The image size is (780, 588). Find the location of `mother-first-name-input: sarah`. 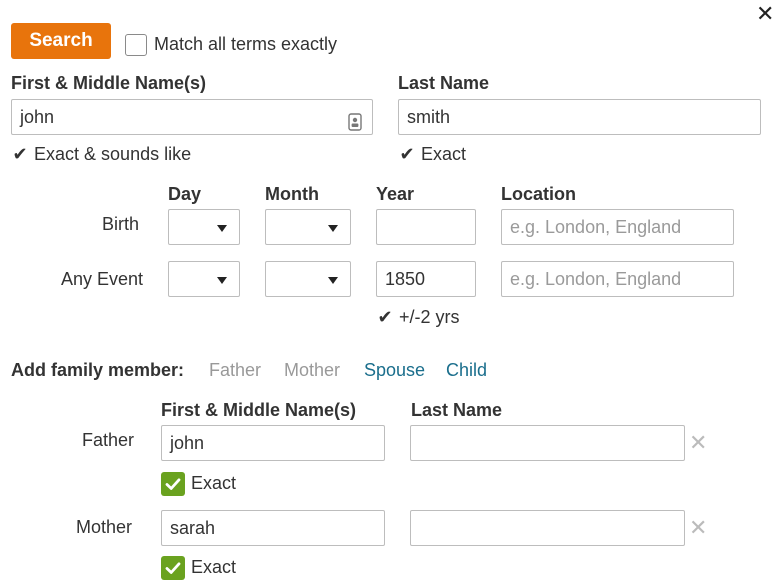

mother-first-name-input: sarah is located at coordinates (273, 528).